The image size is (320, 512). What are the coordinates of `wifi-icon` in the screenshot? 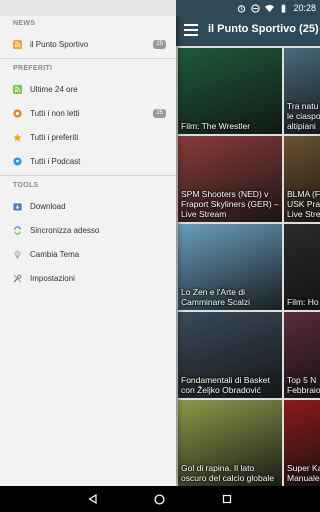 It's located at (270, 8).